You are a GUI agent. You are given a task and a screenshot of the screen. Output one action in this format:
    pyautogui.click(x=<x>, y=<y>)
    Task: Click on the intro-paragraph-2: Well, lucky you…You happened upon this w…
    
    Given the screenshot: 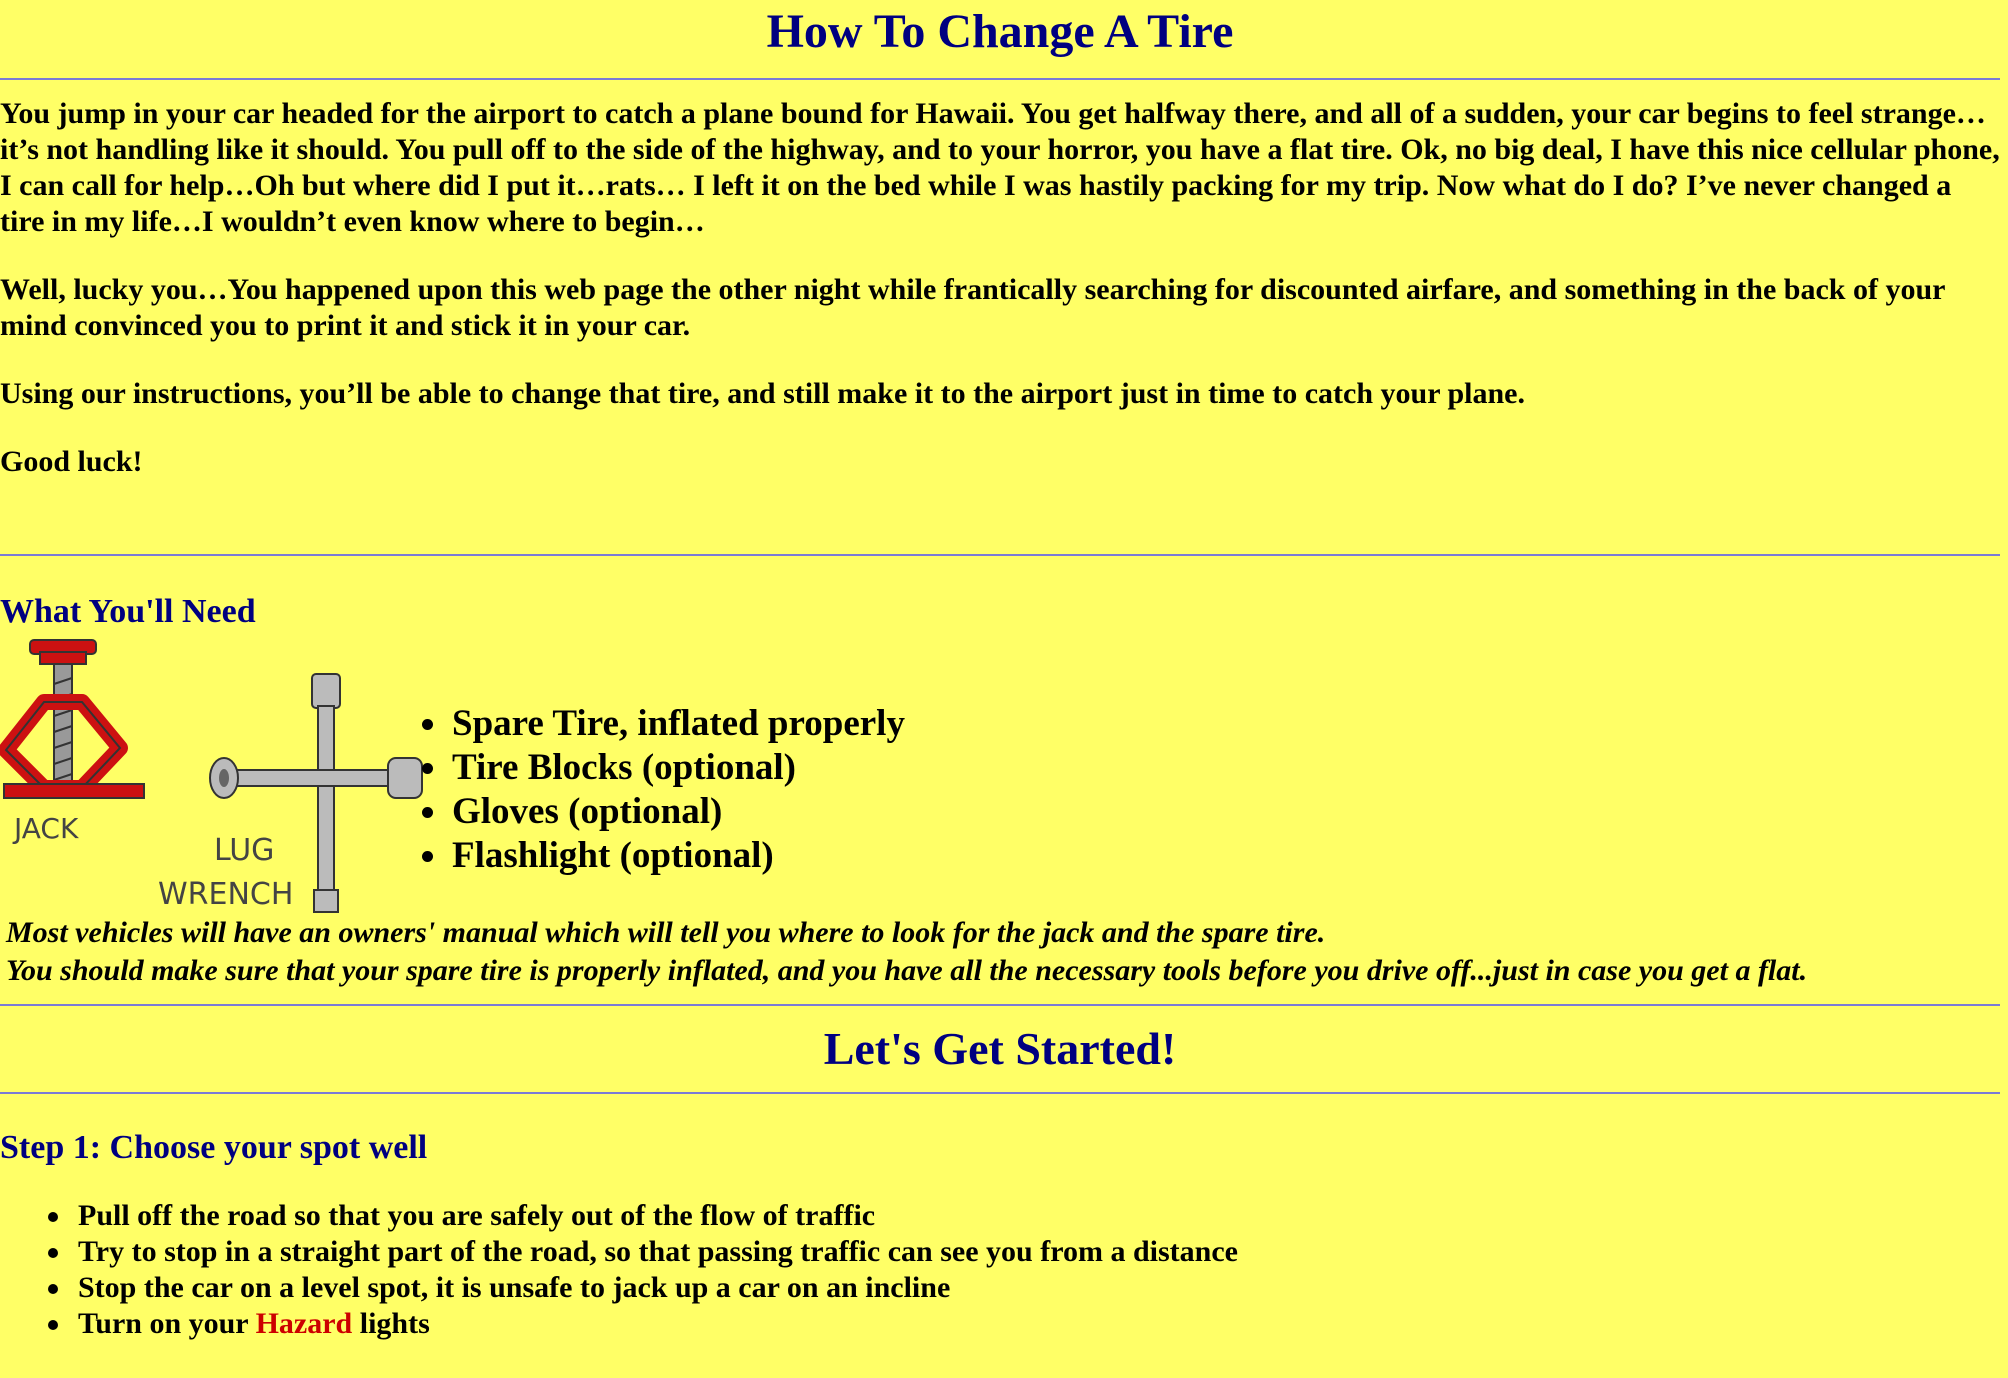 What is the action you would take?
    pyautogui.click(x=972, y=307)
    